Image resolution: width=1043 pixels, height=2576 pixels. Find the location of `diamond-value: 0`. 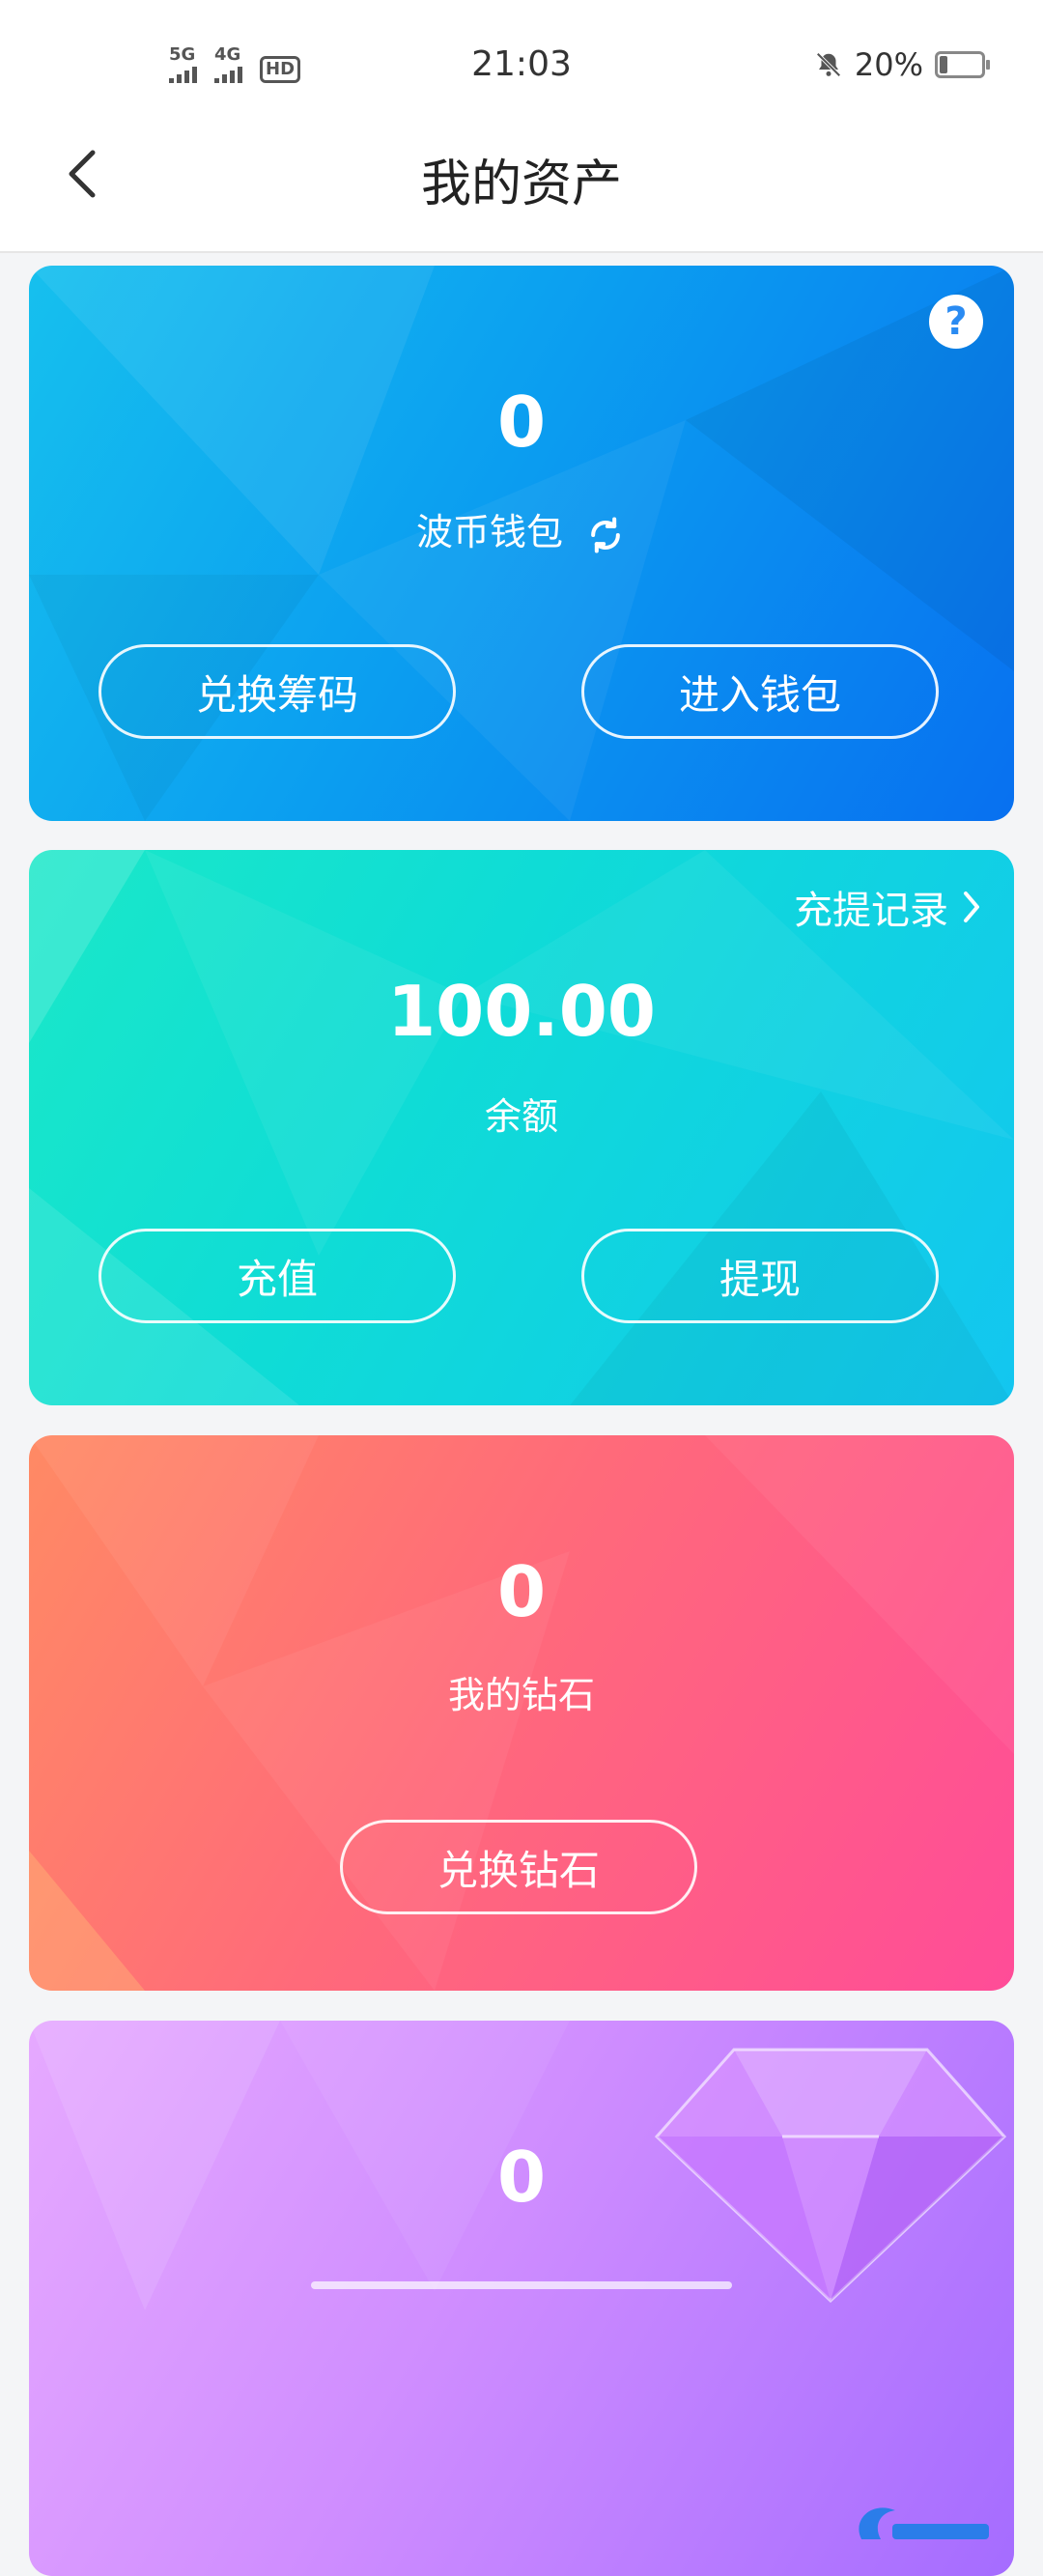

diamond-value: 0 is located at coordinates (521, 1591).